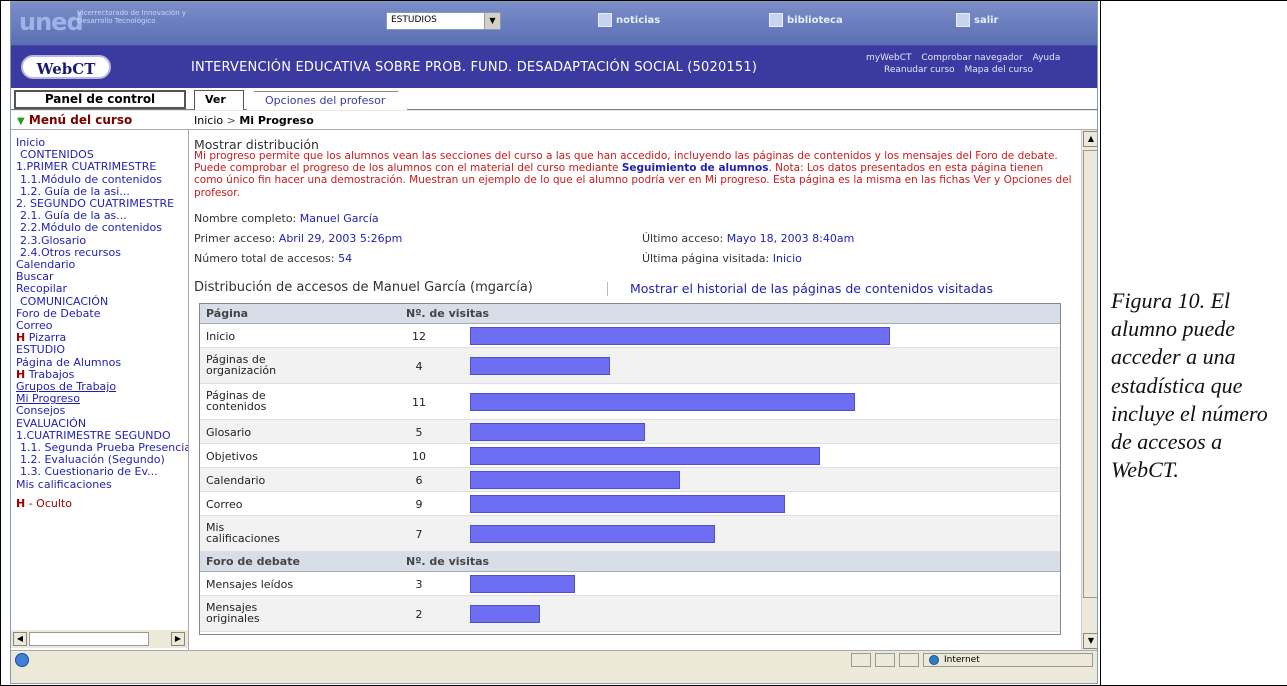 The image size is (1287, 686). I want to click on mywebct-link: myWebCT, so click(889, 58).